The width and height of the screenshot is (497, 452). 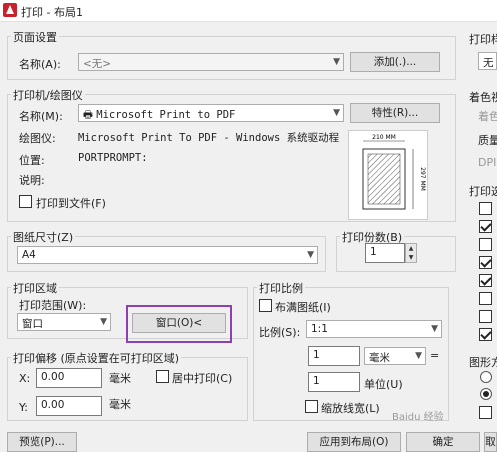 I want to click on plot-style-table-select: 无, so click(x=487, y=61).